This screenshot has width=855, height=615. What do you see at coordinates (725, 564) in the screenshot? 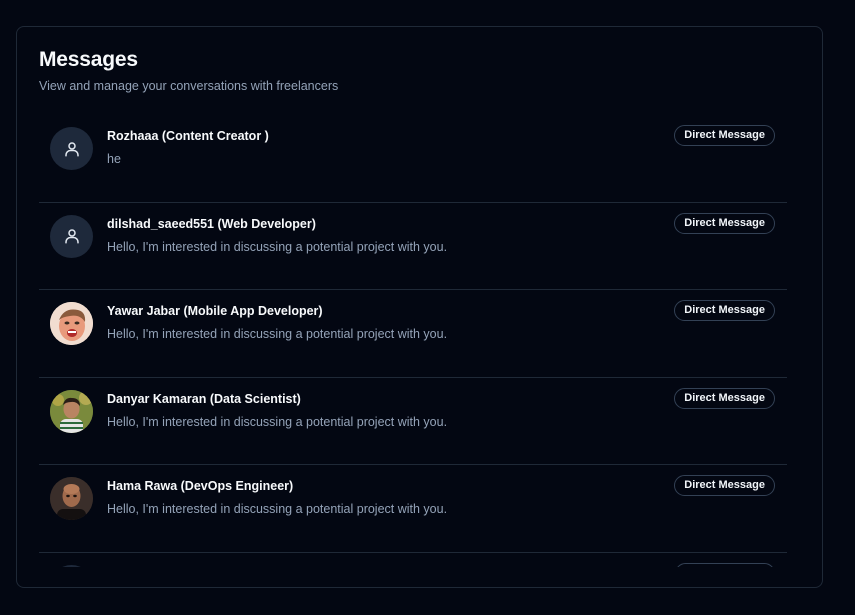
I see `direct-message-badge` at bounding box center [725, 564].